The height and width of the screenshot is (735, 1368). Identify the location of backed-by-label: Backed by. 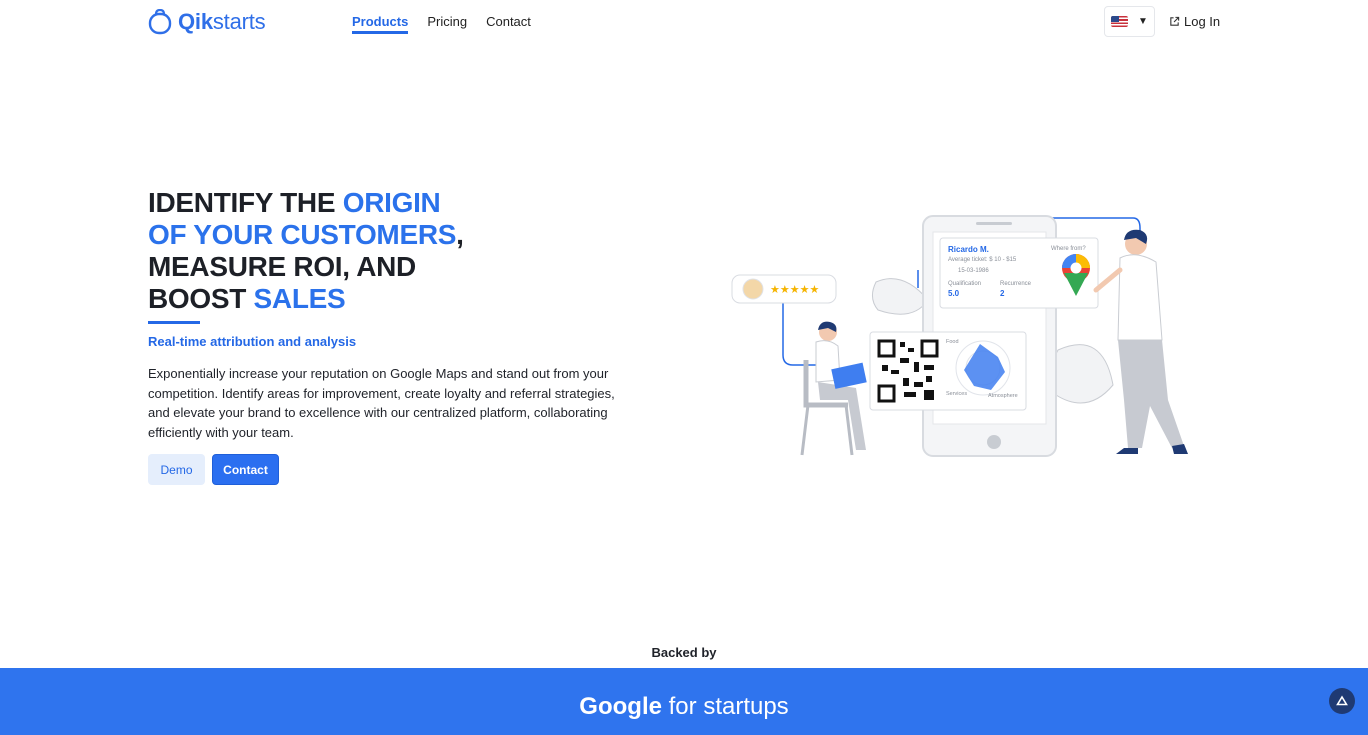
(684, 652).